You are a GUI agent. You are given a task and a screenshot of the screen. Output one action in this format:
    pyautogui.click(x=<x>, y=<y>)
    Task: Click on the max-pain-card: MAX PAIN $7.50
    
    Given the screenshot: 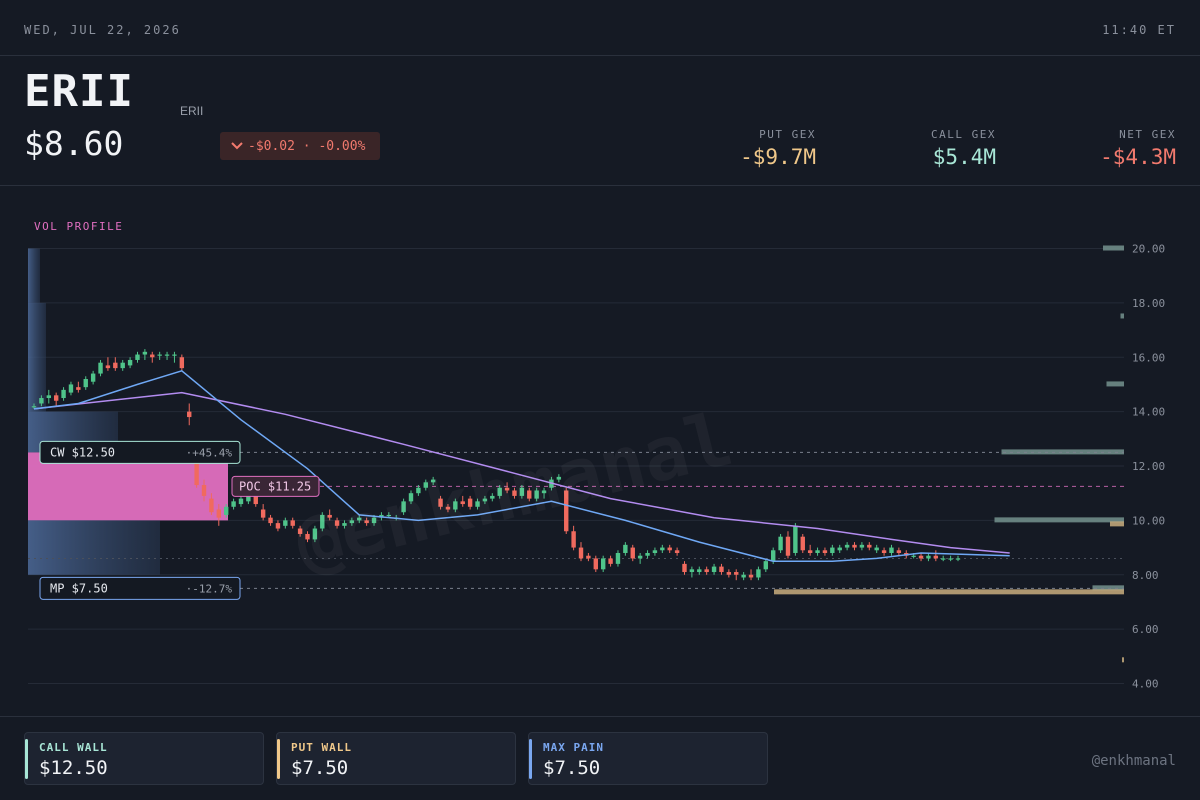 What is the action you would take?
    pyautogui.click(x=648, y=758)
    